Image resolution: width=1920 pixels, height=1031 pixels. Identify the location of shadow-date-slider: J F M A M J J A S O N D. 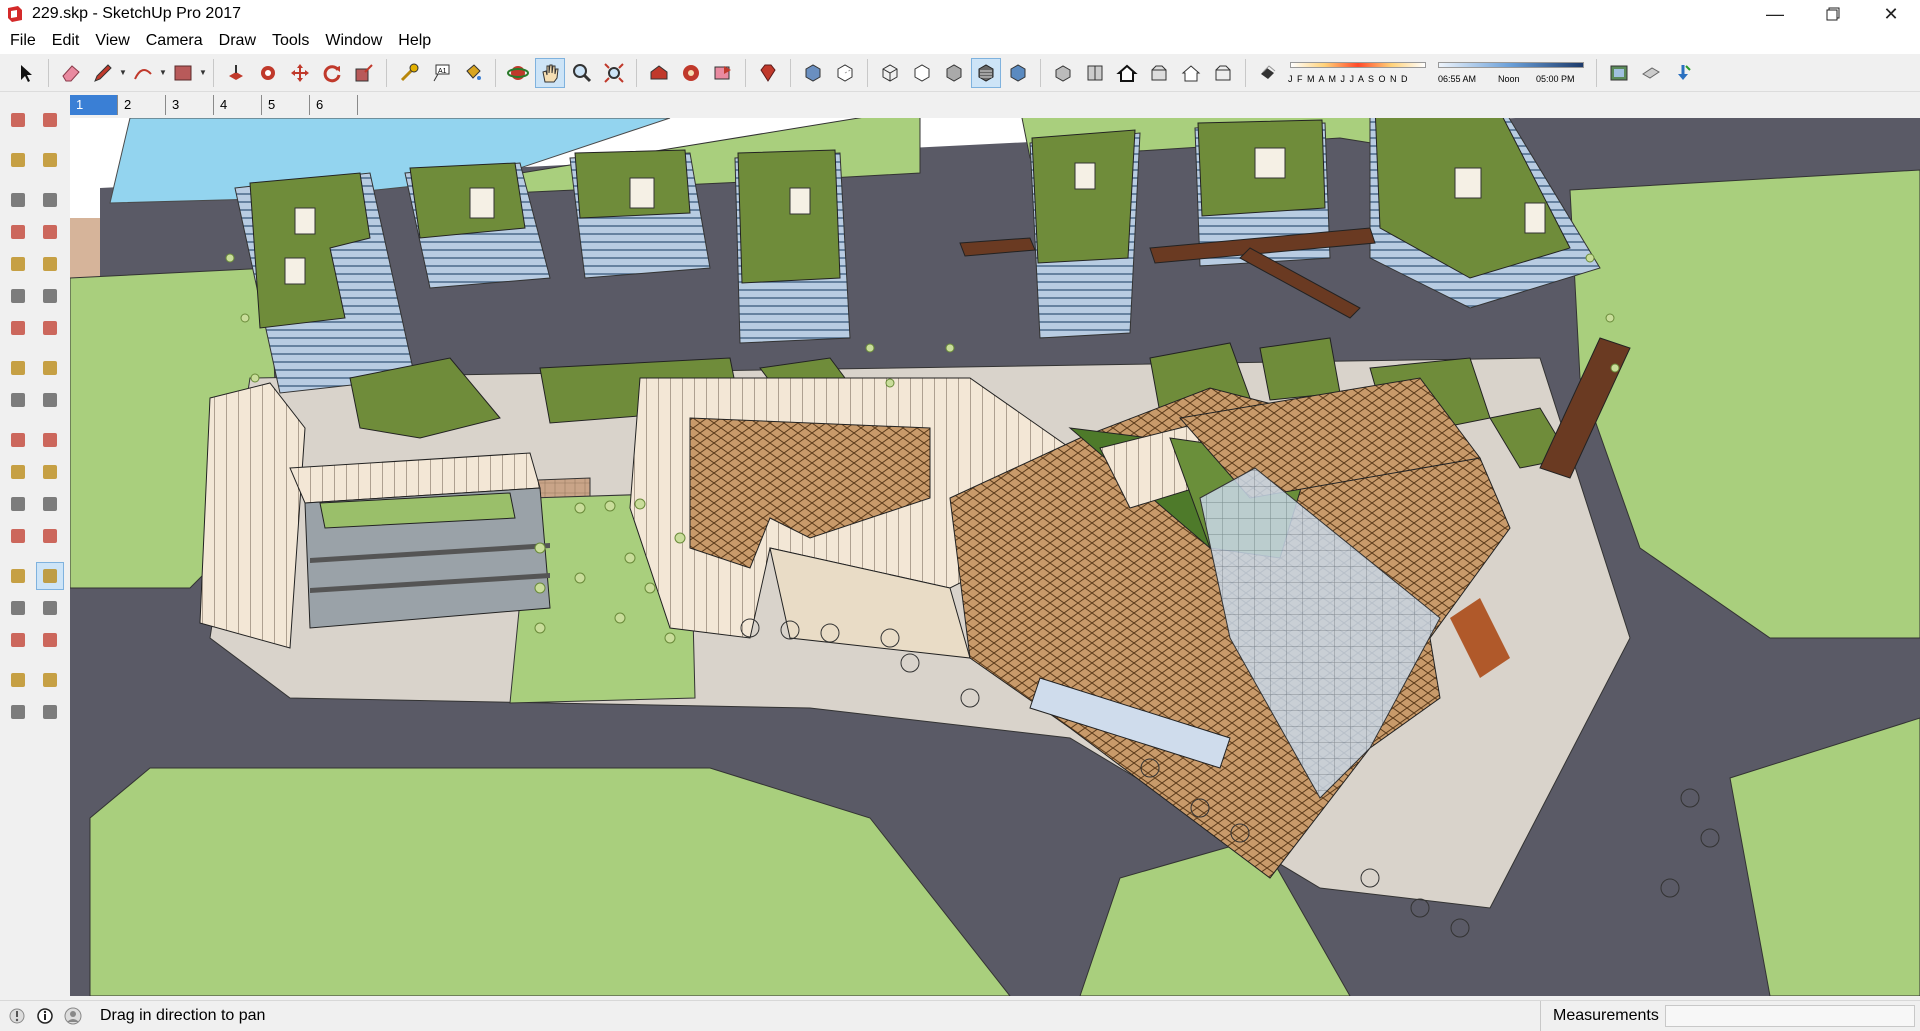
(1358, 73).